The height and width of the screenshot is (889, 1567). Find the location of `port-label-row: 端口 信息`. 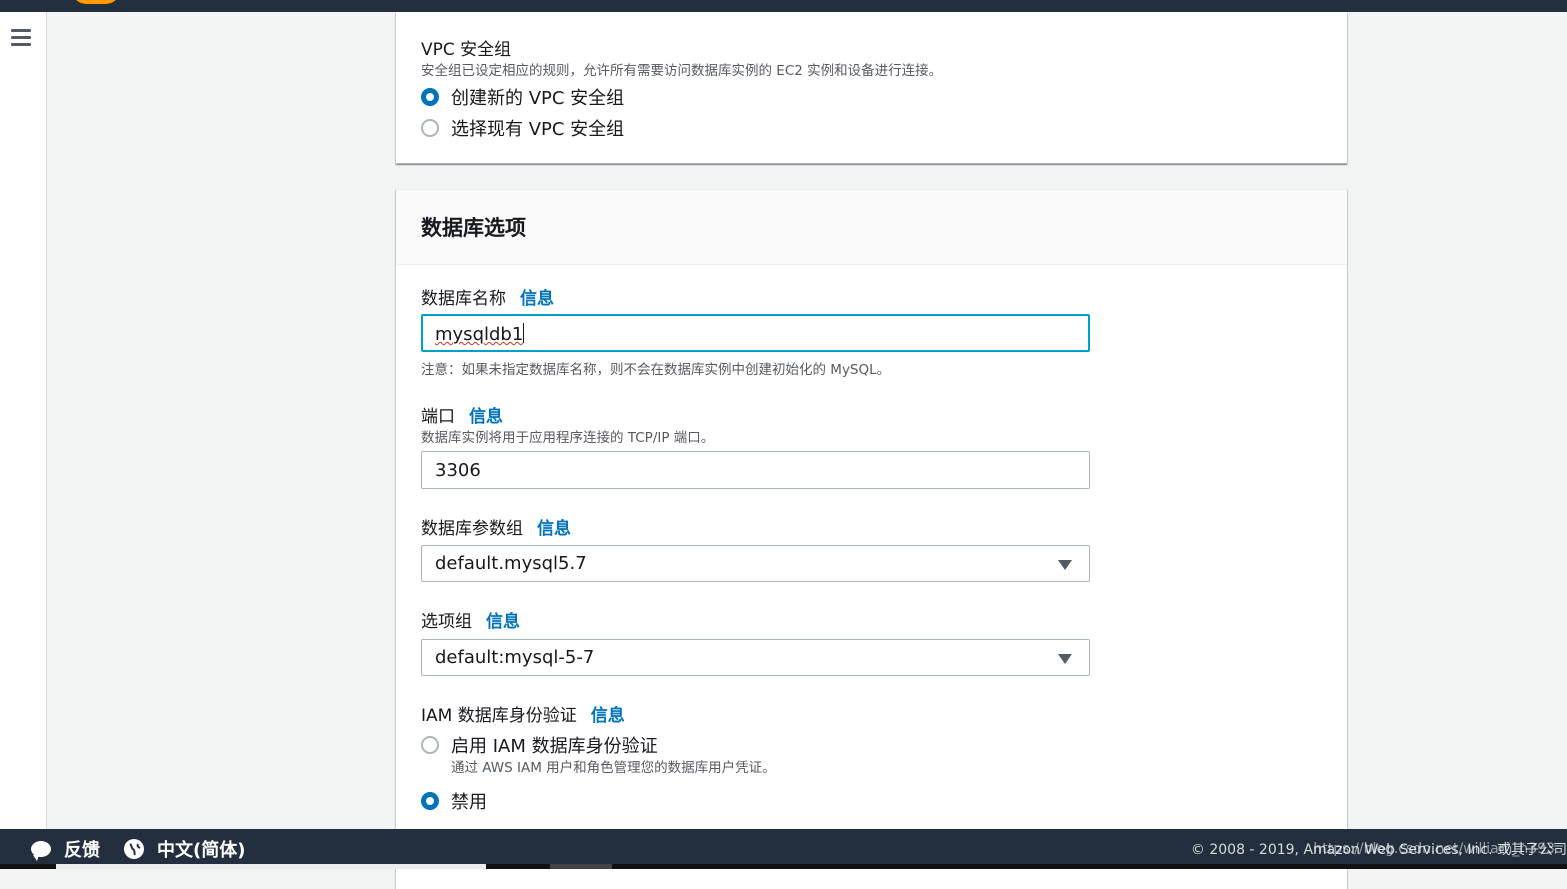

port-label-row: 端口 信息 is located at coordinates (462, 414).